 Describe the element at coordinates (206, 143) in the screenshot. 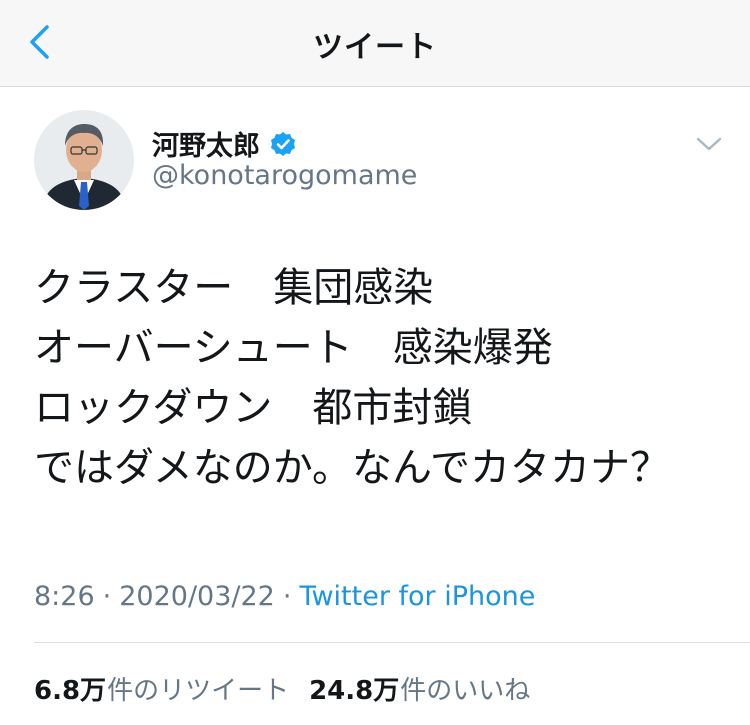

I see `author-name: 河野太郎` at that location.